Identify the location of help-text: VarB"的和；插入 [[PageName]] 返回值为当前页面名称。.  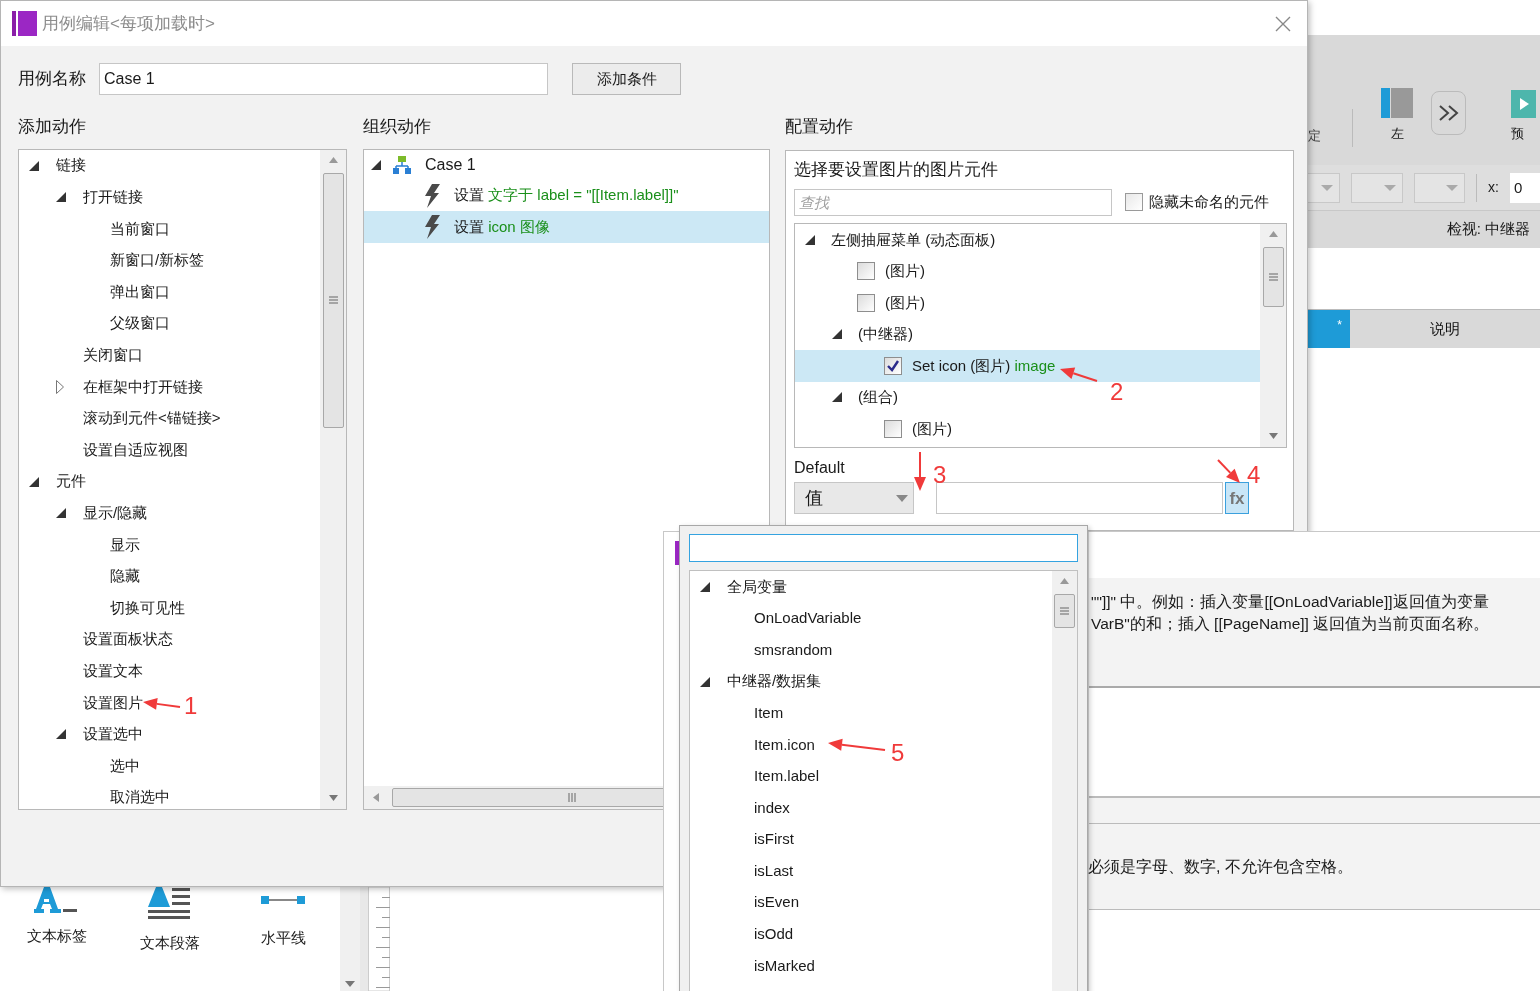
(1291, 624).